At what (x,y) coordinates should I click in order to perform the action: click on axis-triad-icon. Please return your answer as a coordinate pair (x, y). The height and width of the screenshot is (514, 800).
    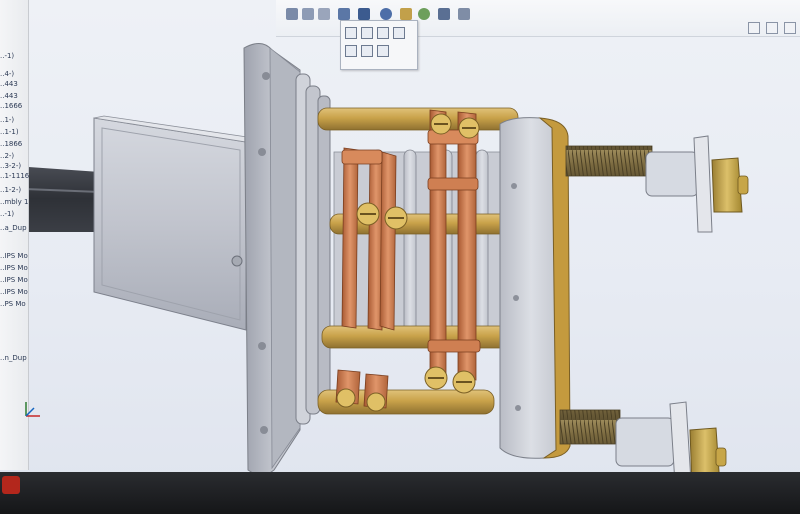
    Looking at the image, I should click on (32, 409).